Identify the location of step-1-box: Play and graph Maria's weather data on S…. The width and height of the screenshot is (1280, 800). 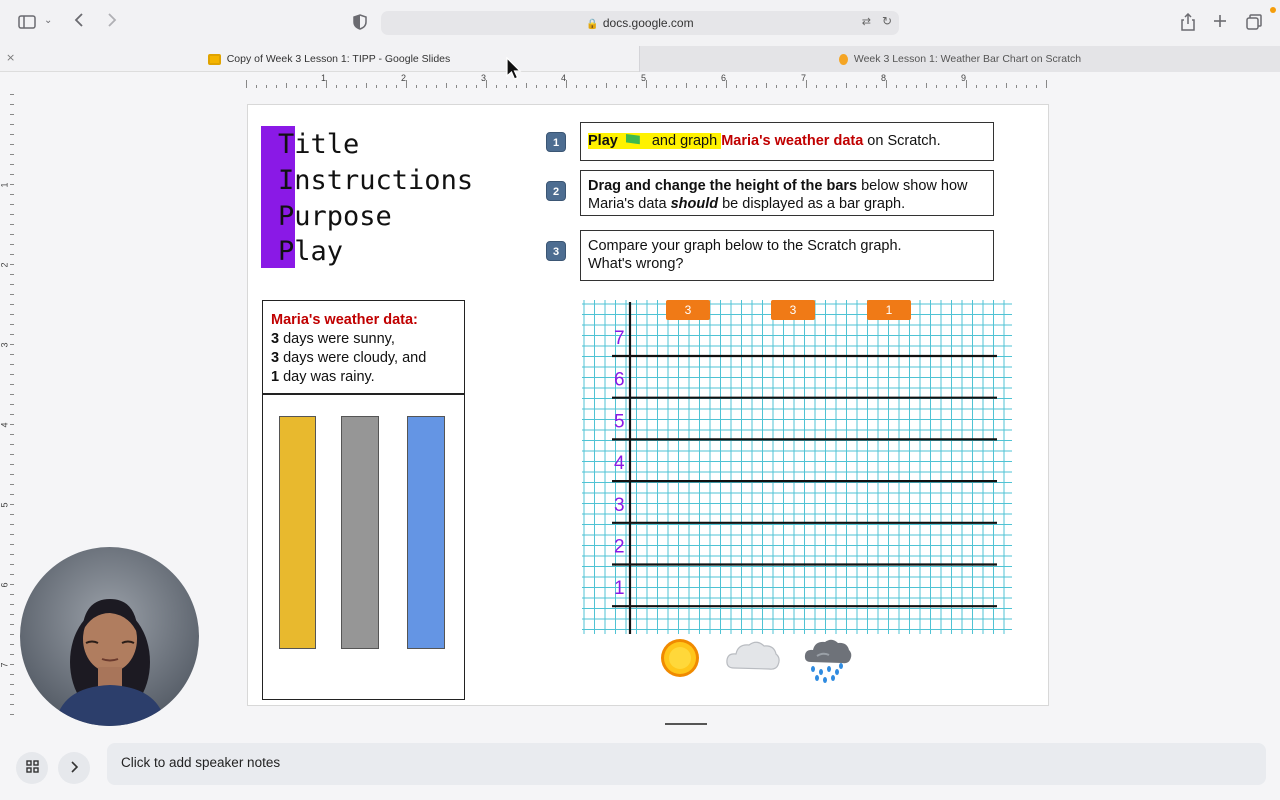
(787, 141).